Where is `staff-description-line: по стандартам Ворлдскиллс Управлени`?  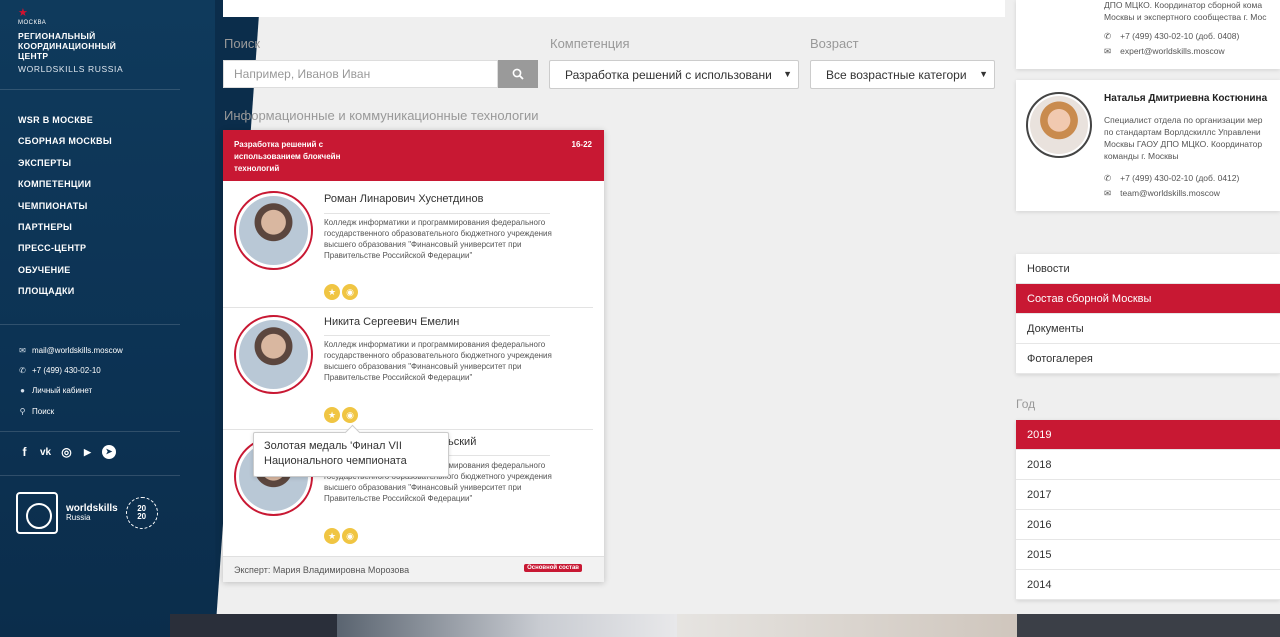
staff-description-line: по стандартам Ворлдскиллс Управлени is located at coordinates (1182, 132).